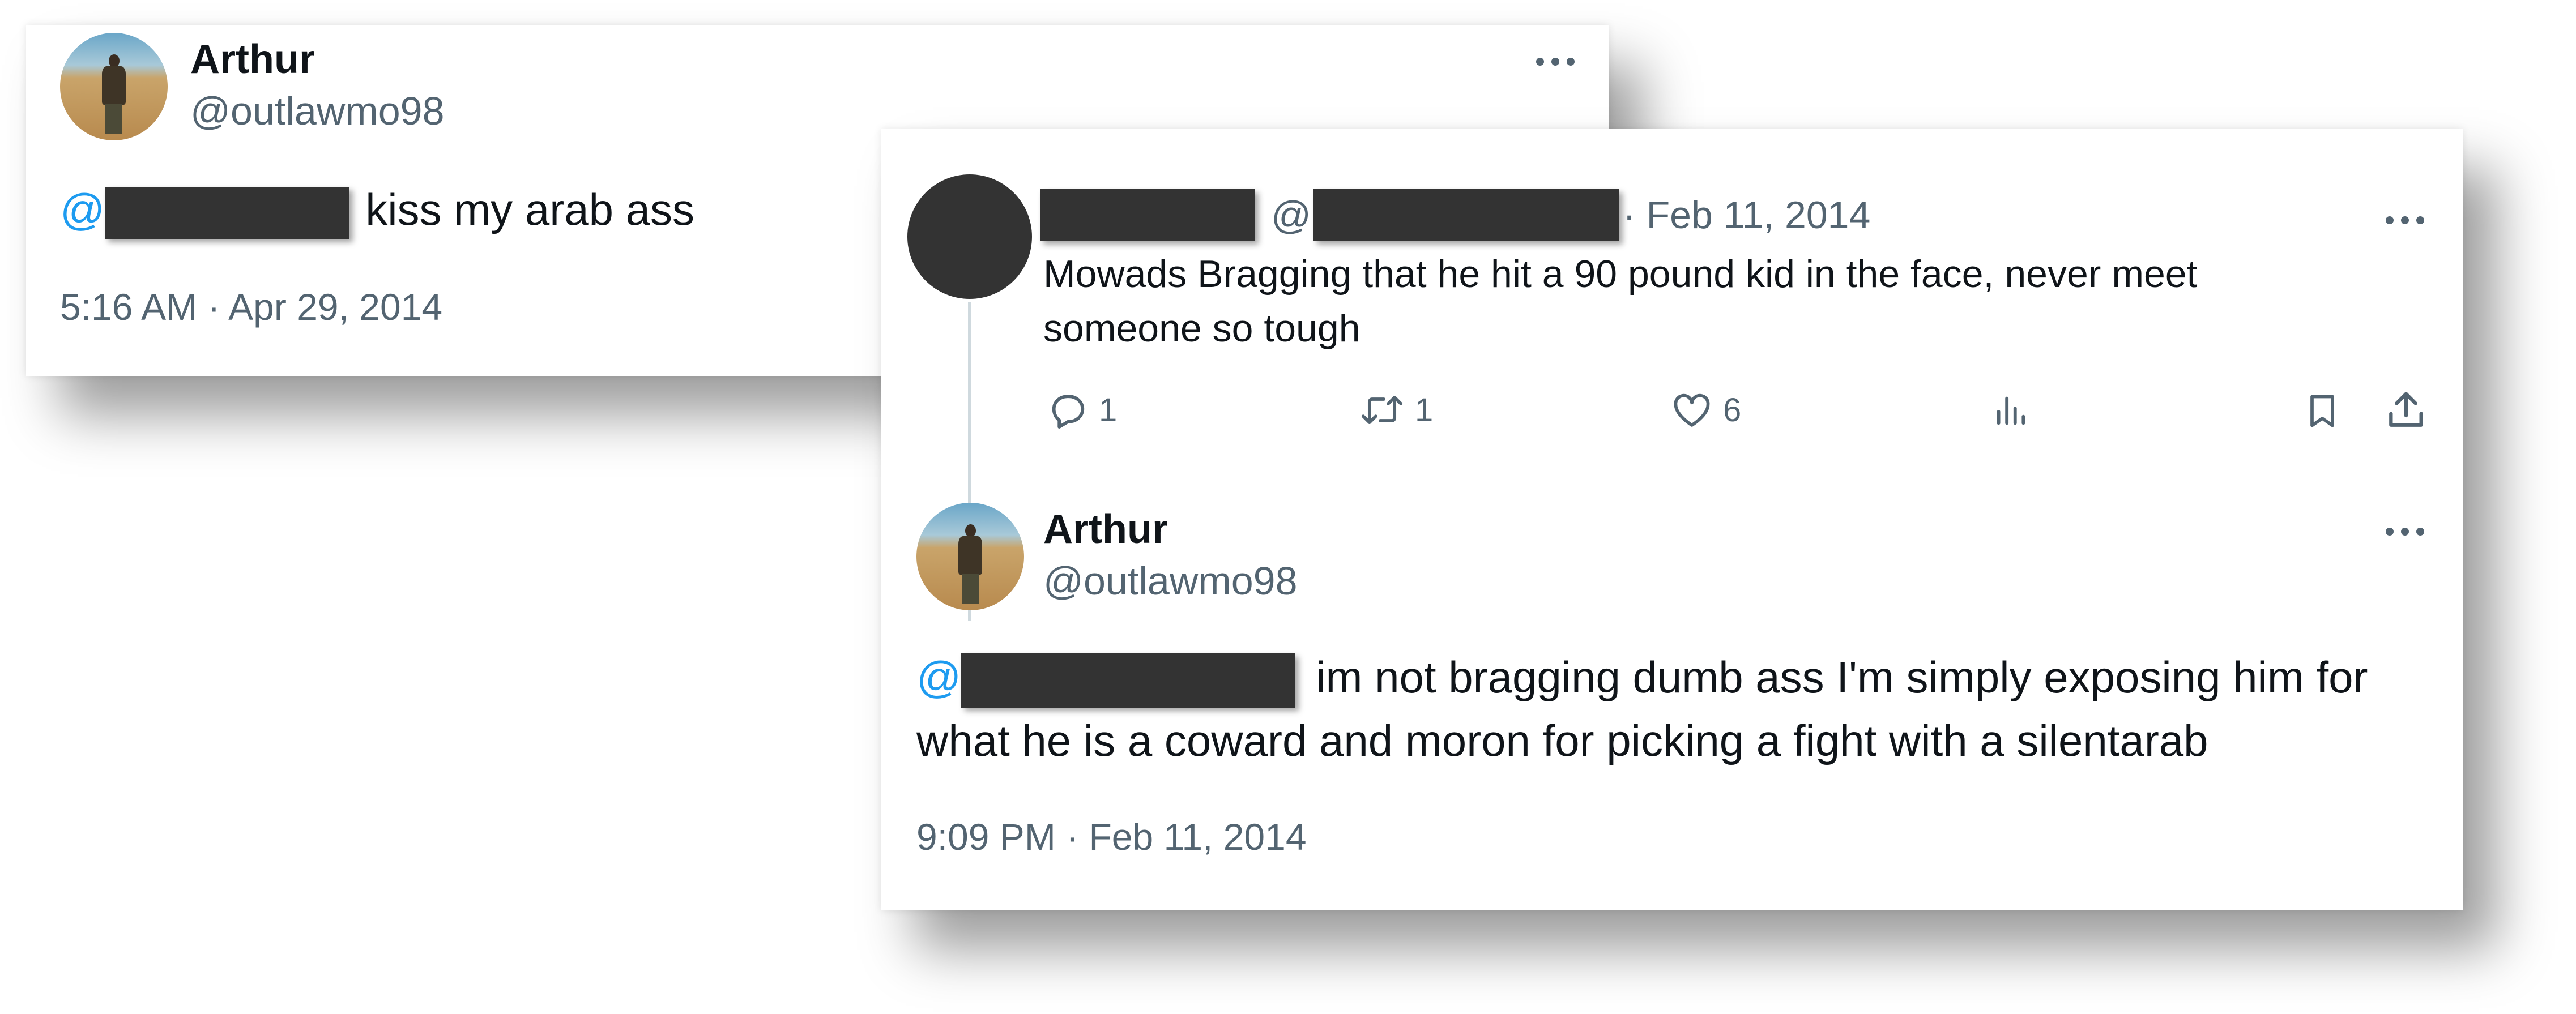 This screenshot has width=2576, height=1014. What do you see at coordinates (970, 556) in the screenshot?
I see `reply-author-avatar` at bounding box center [970, 556].